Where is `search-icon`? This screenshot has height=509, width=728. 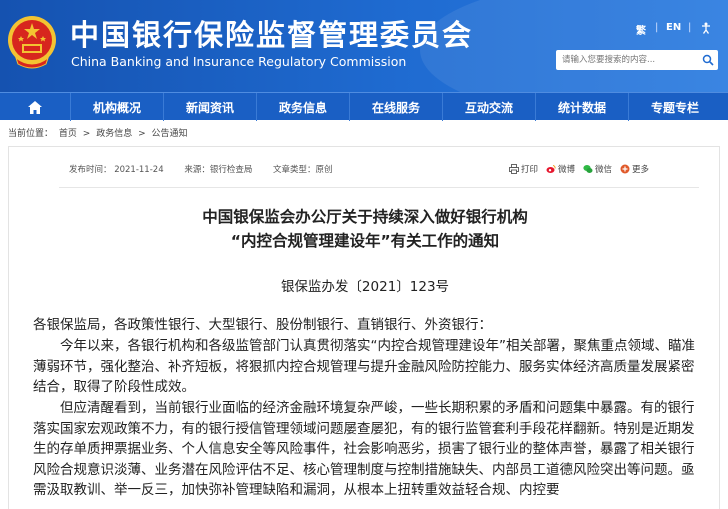
search-icon is located at coordinates (708, 60).